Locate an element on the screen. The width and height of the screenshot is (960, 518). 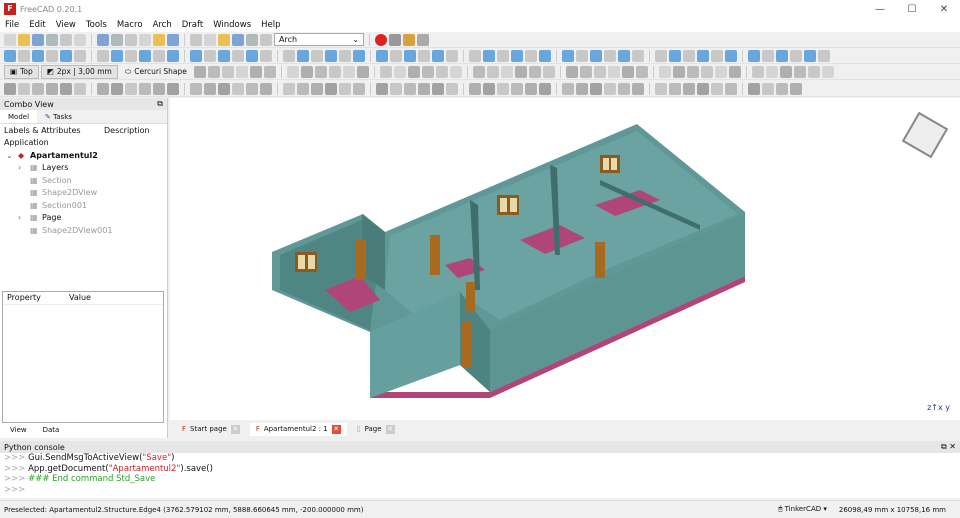
close-button: ✕ is located at coordinates (944, 9).